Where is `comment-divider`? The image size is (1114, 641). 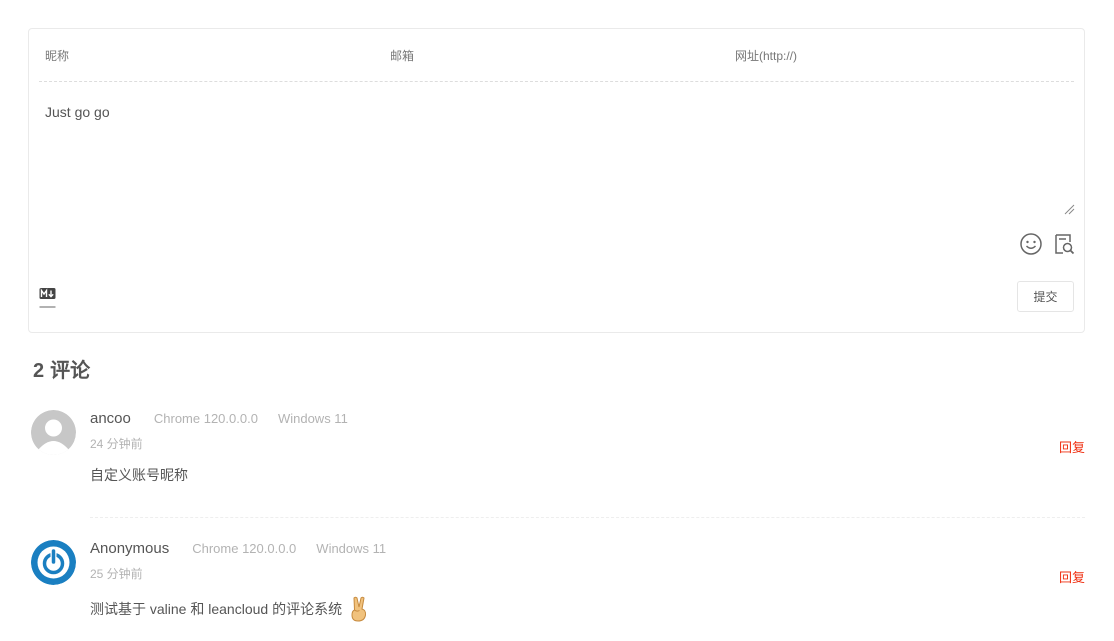
comment-divider is located at coordinates (587, 517).